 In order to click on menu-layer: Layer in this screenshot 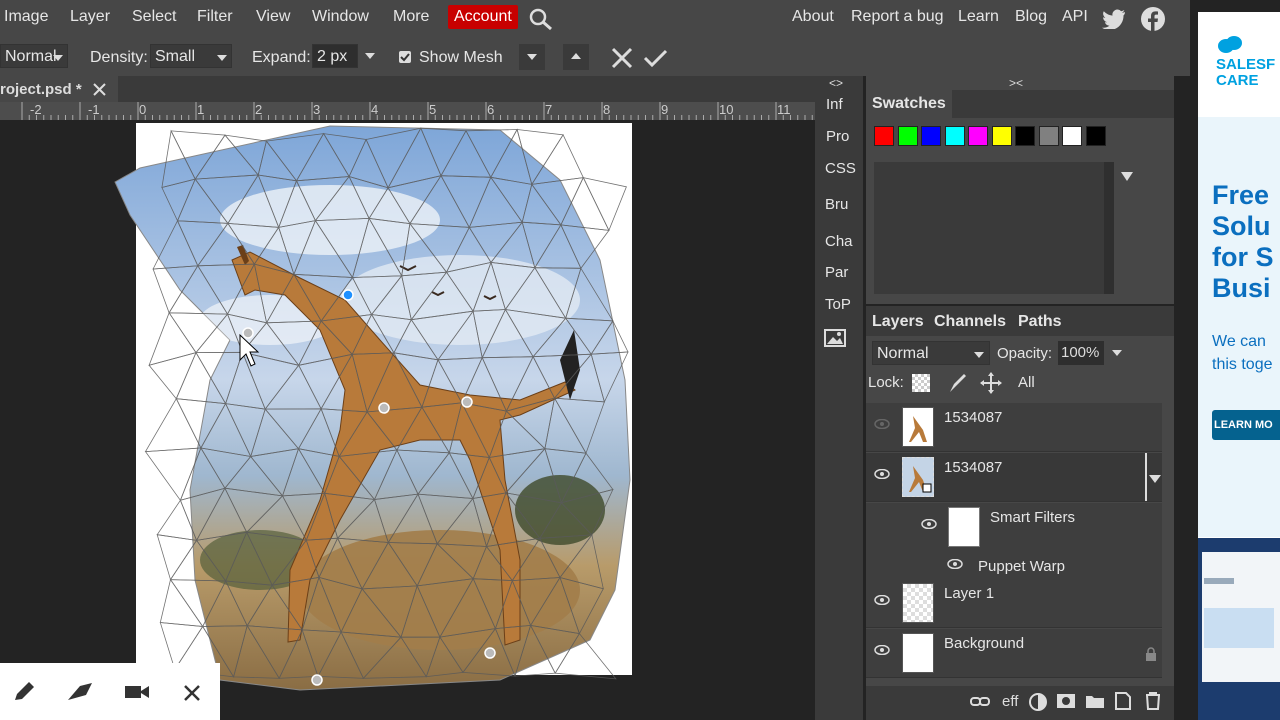, I will do `click(90, 17)`.